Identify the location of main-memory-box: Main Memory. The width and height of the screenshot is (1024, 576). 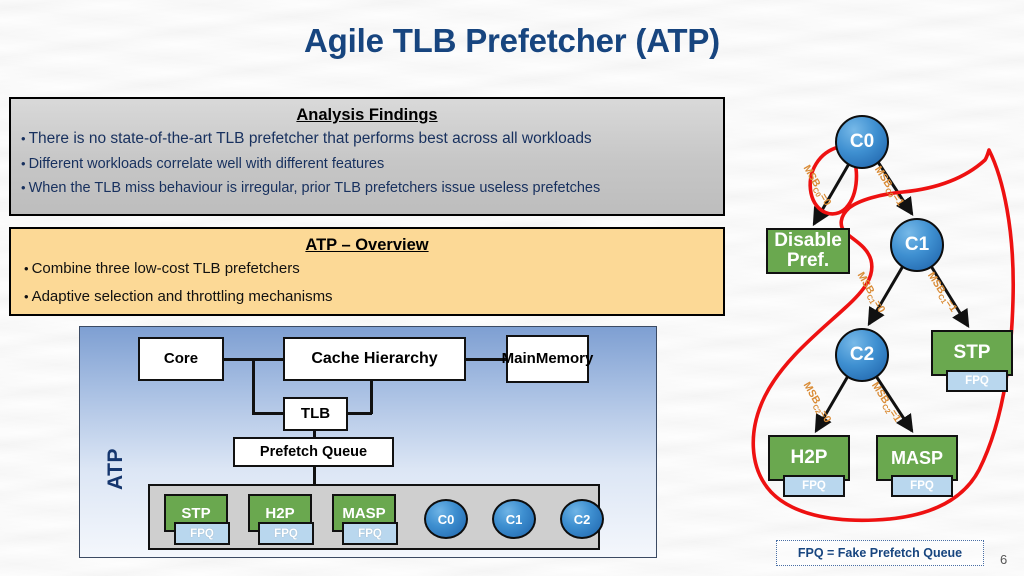
(547, 359).